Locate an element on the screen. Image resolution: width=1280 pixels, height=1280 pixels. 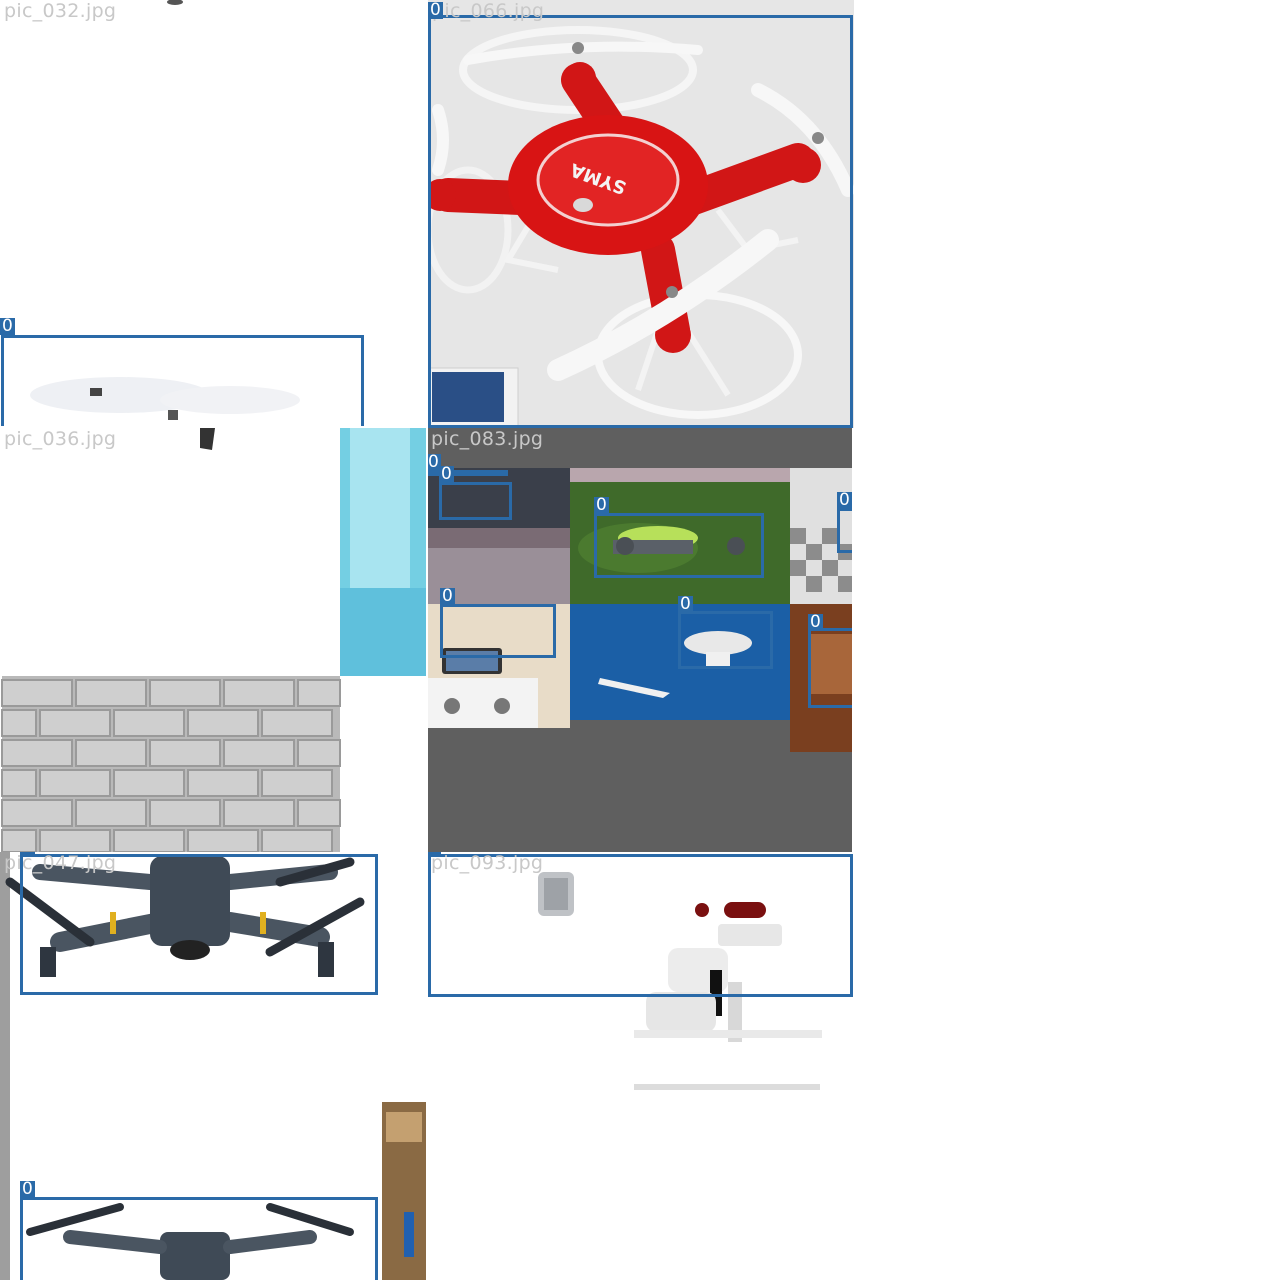
tile-filename: pic_093.jpg is located at coordinates (487, 863).